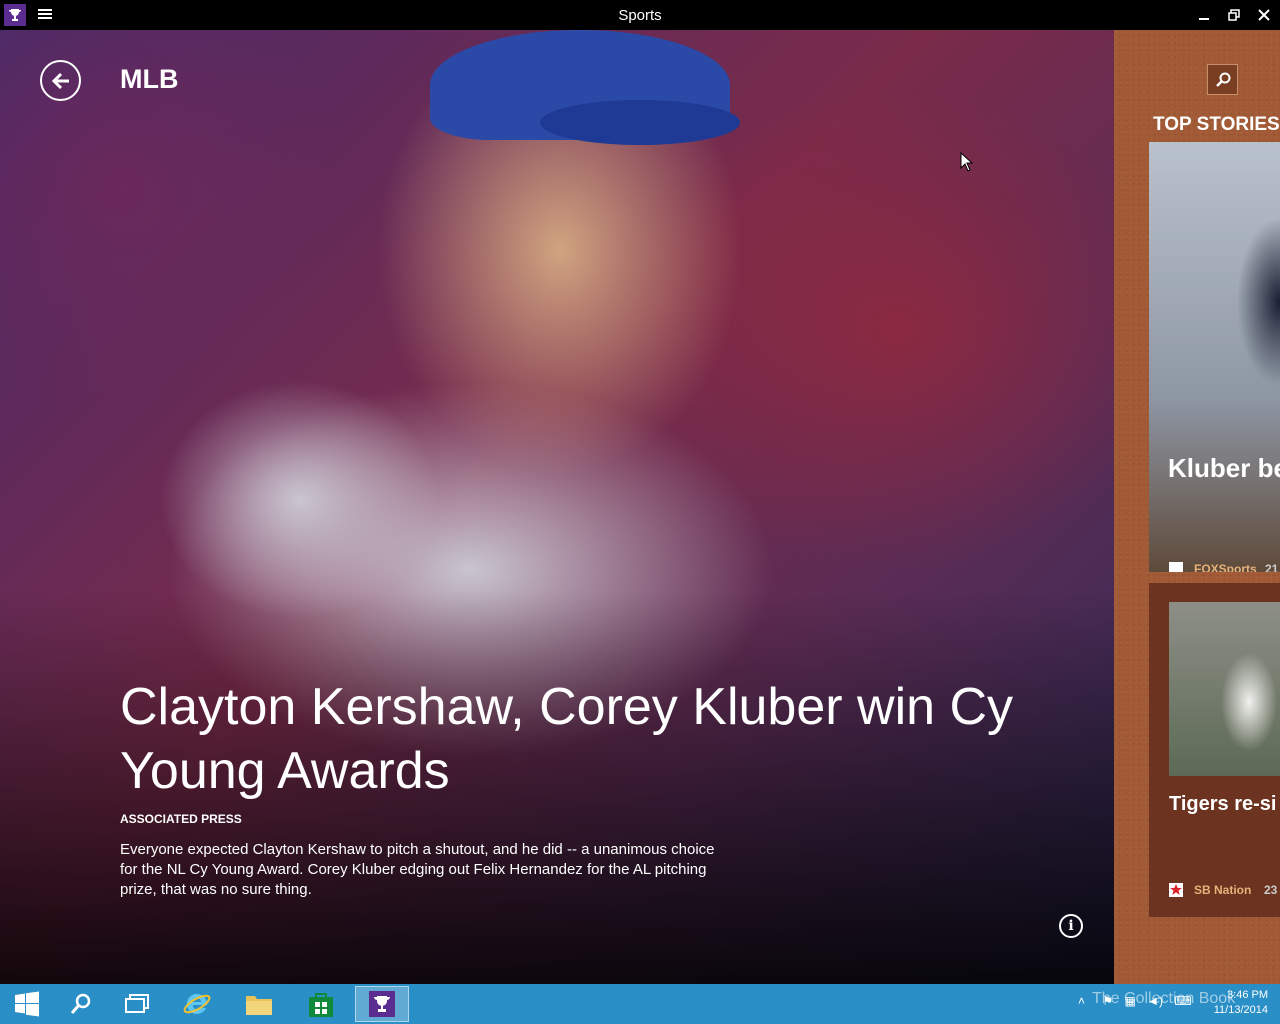  I want to click on back-button, so click(60, 80).